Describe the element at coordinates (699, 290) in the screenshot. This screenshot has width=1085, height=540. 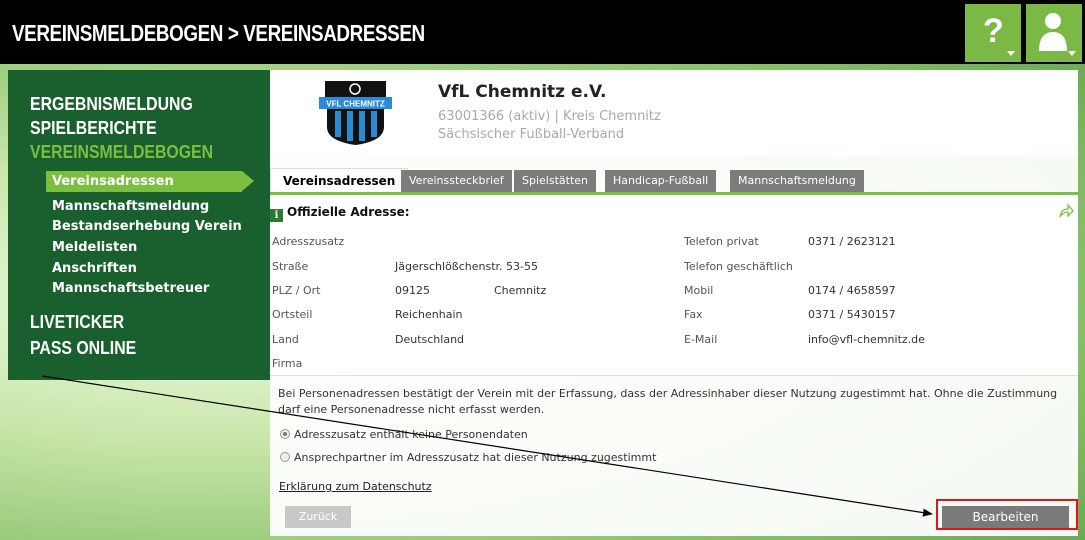
I see `label-mobil: Mobil` at that location.